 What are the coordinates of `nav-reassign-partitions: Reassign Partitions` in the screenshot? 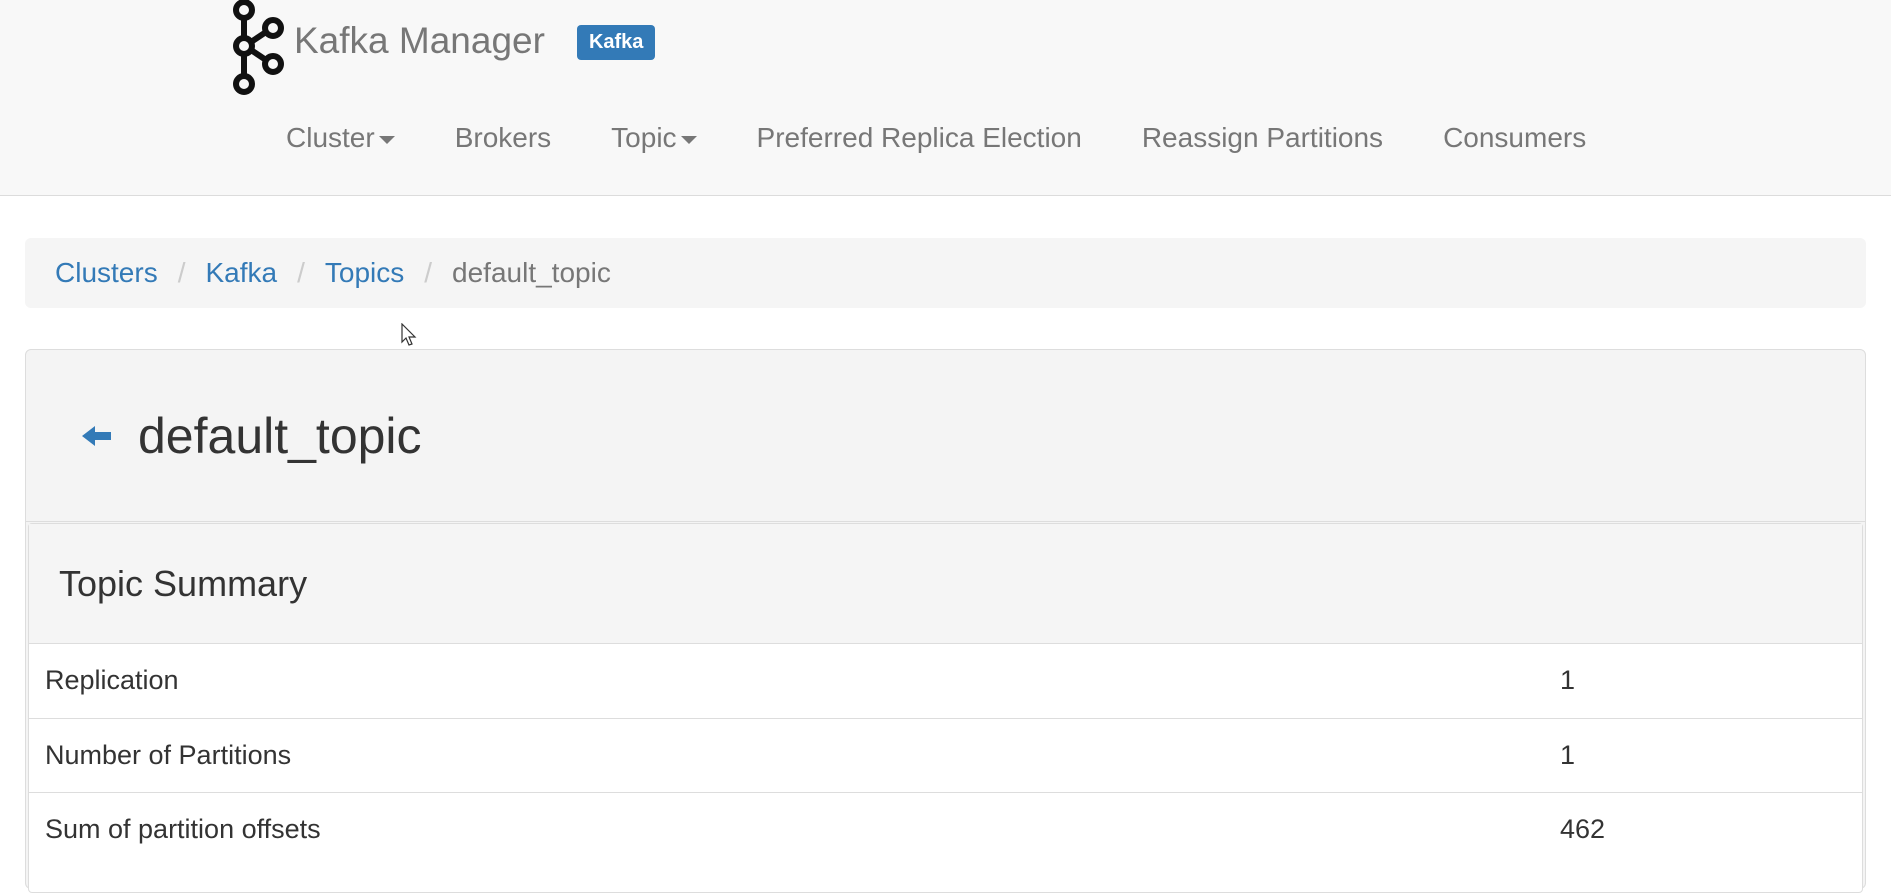 It's located at (1262, 138).